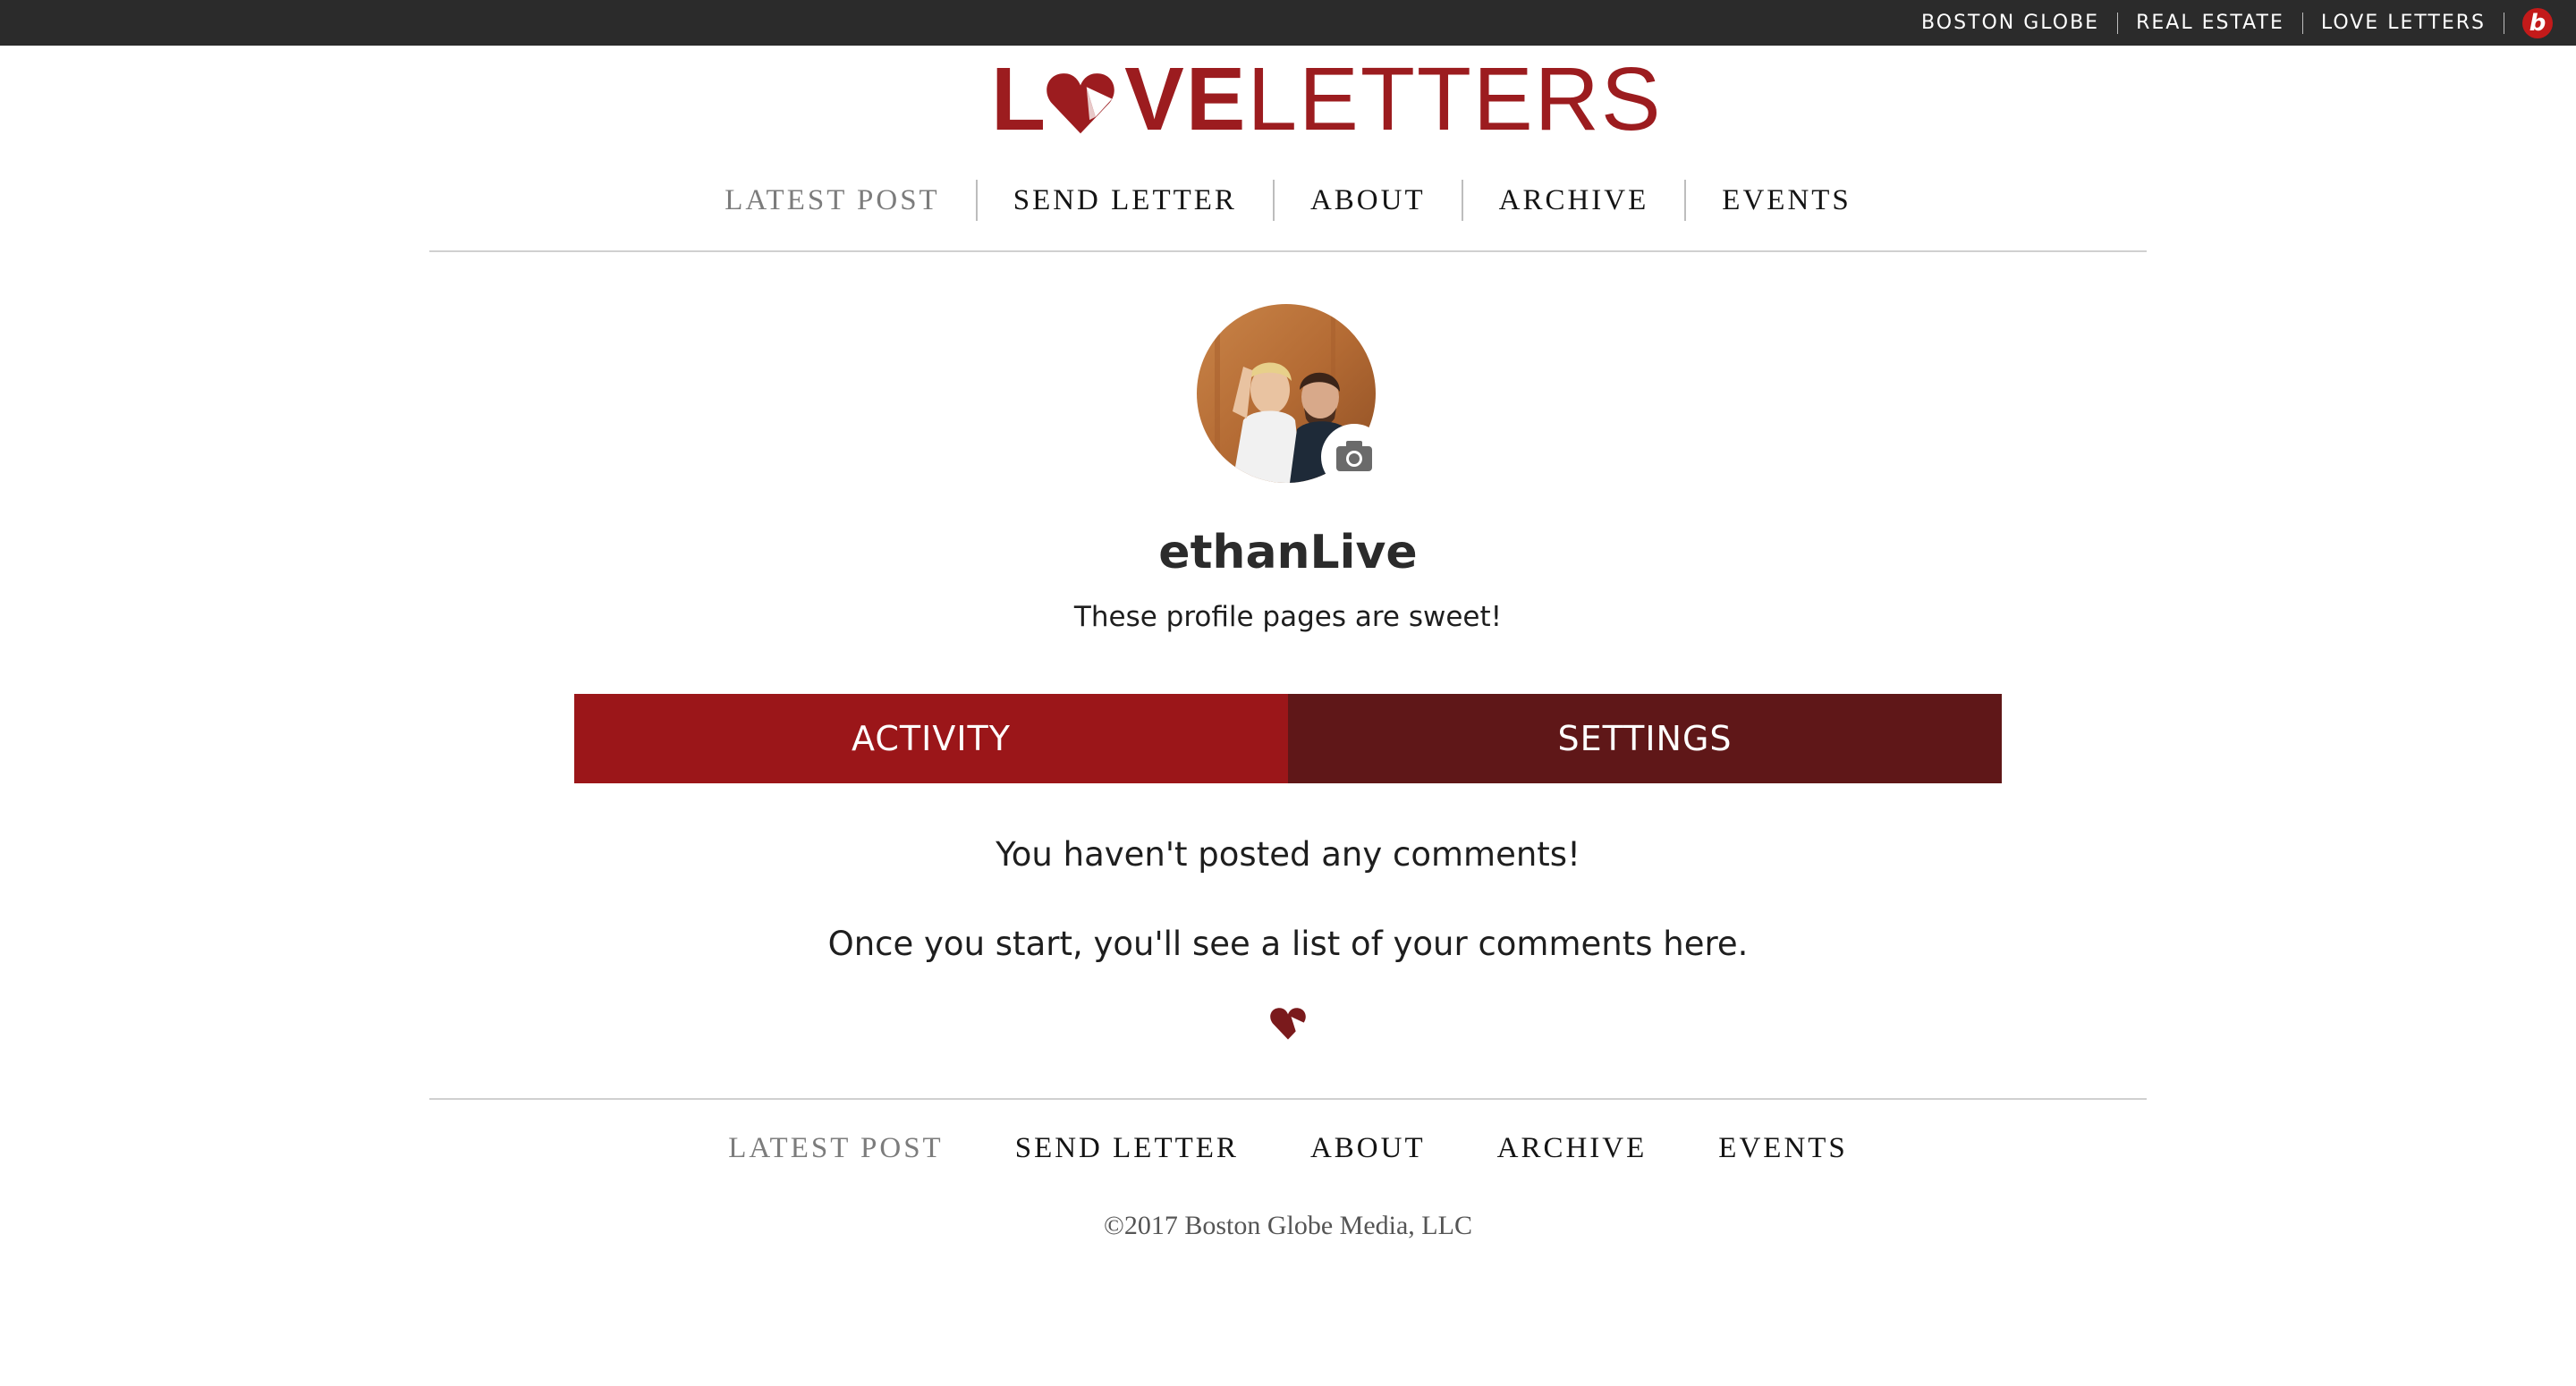 This screenshot has height=1386, width=2576. I want to click on top-link-real-estate: REAL ESTATE, so click(2210, 23).